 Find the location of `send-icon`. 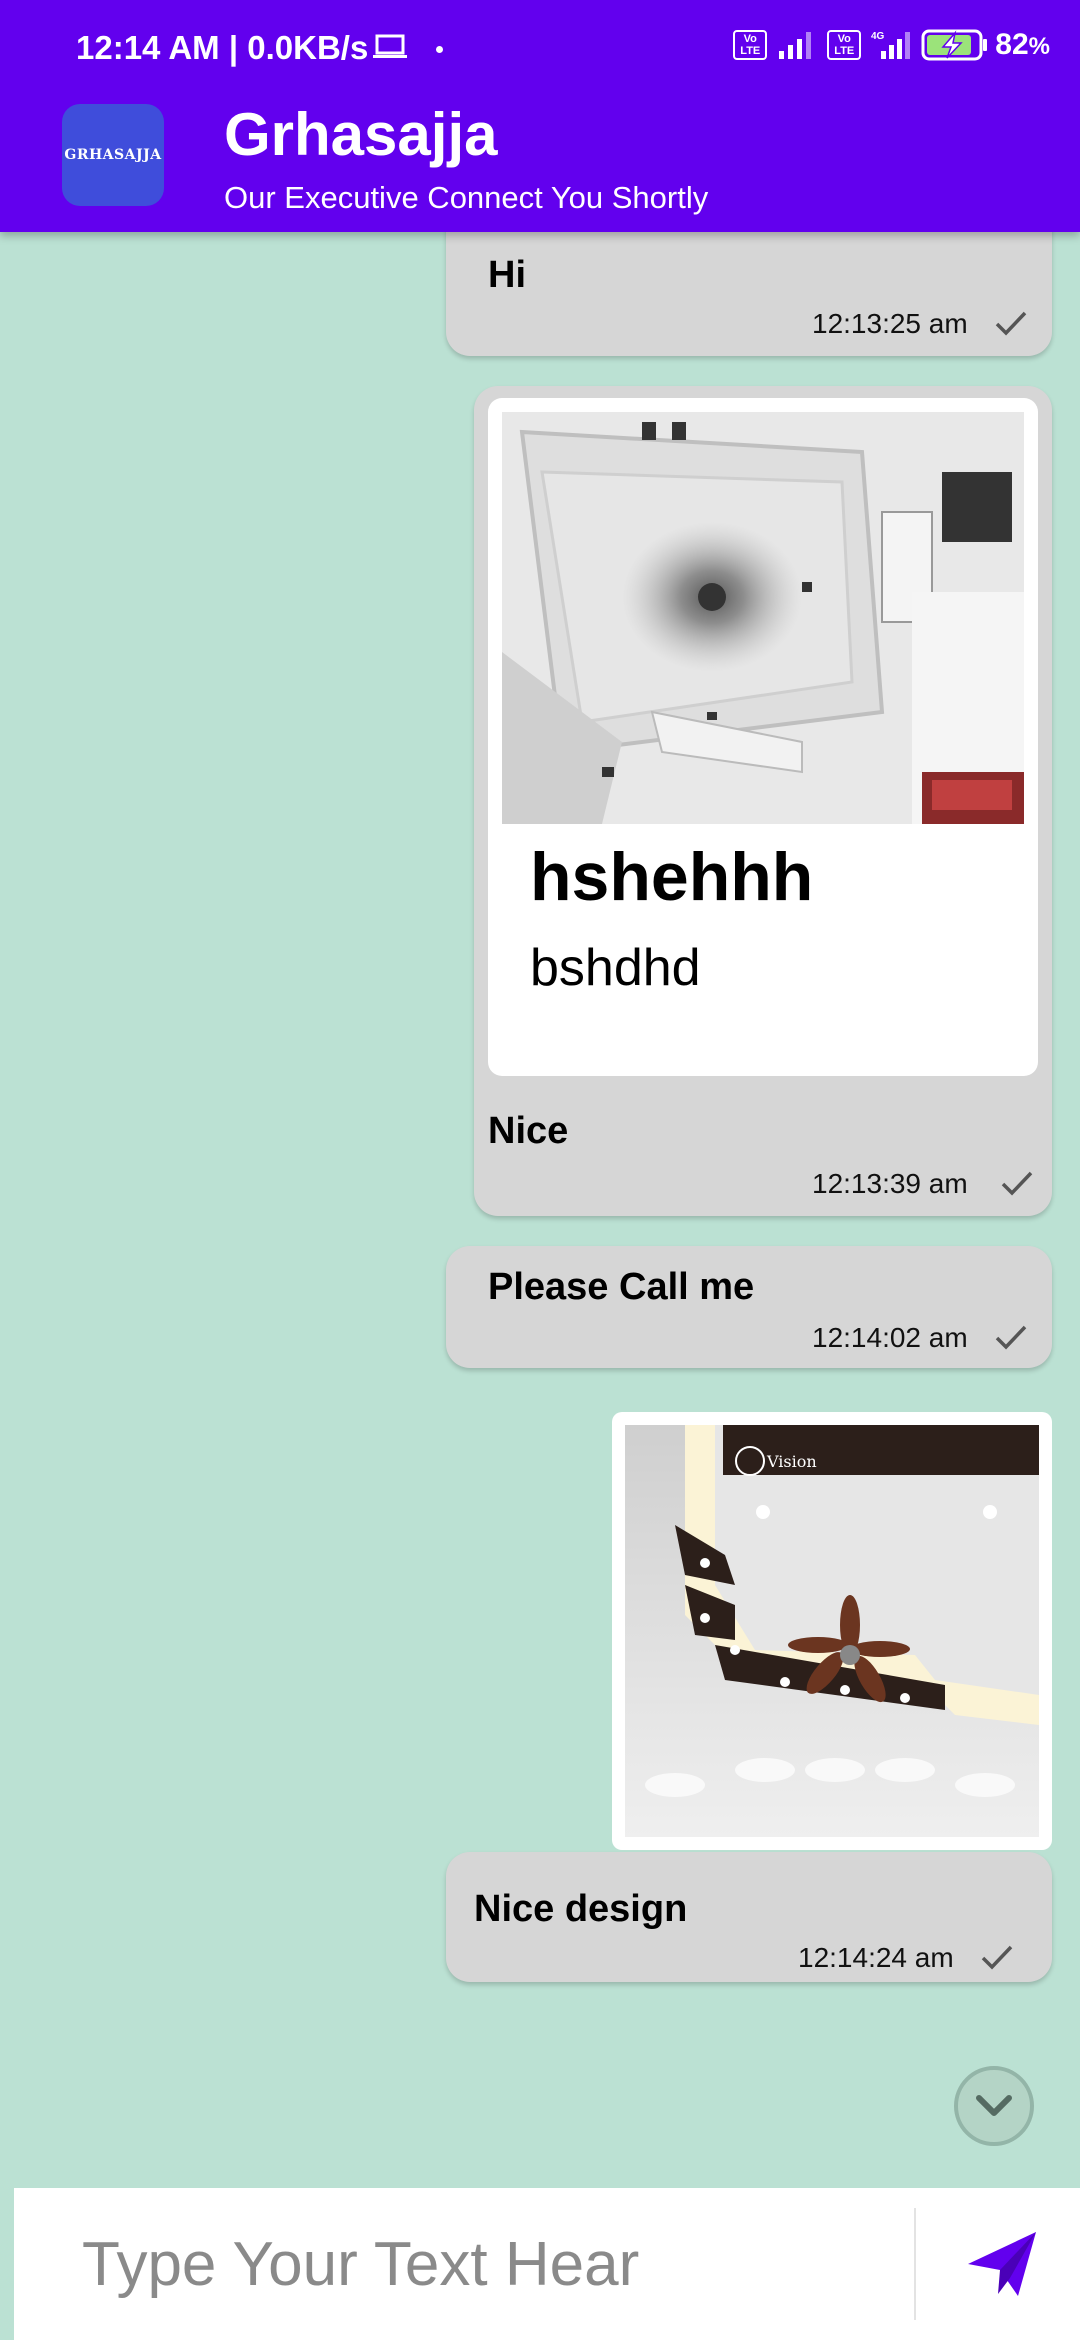

send-icon is located at coordinates (1002, 2264).